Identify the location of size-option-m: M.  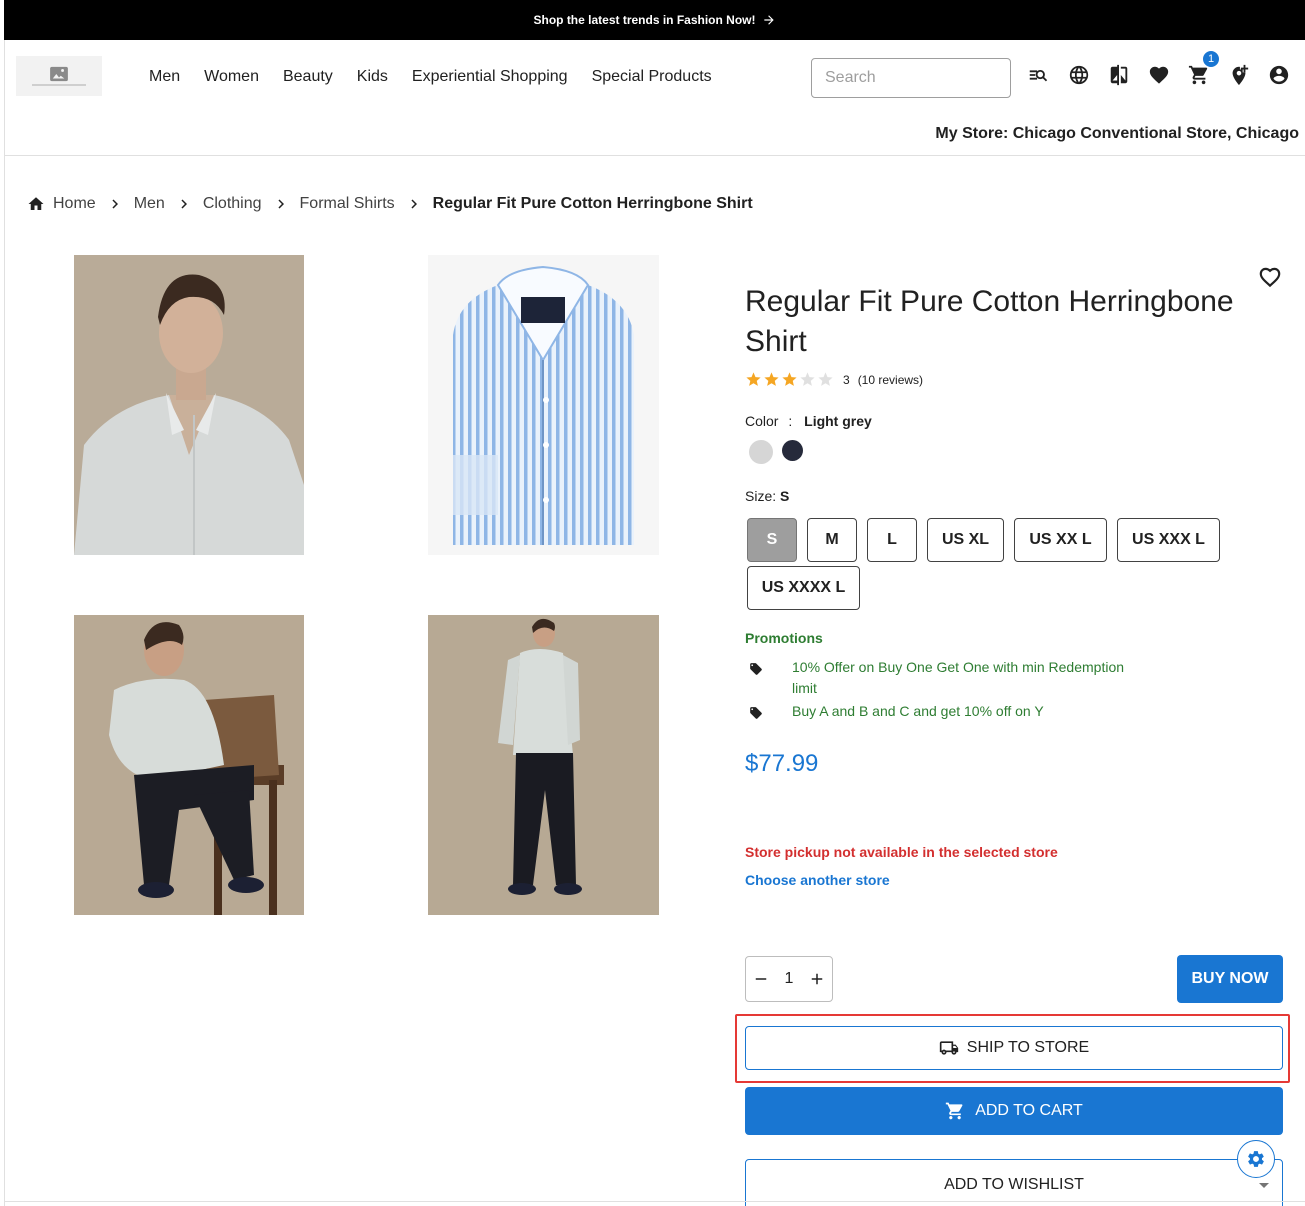
(832, 540).